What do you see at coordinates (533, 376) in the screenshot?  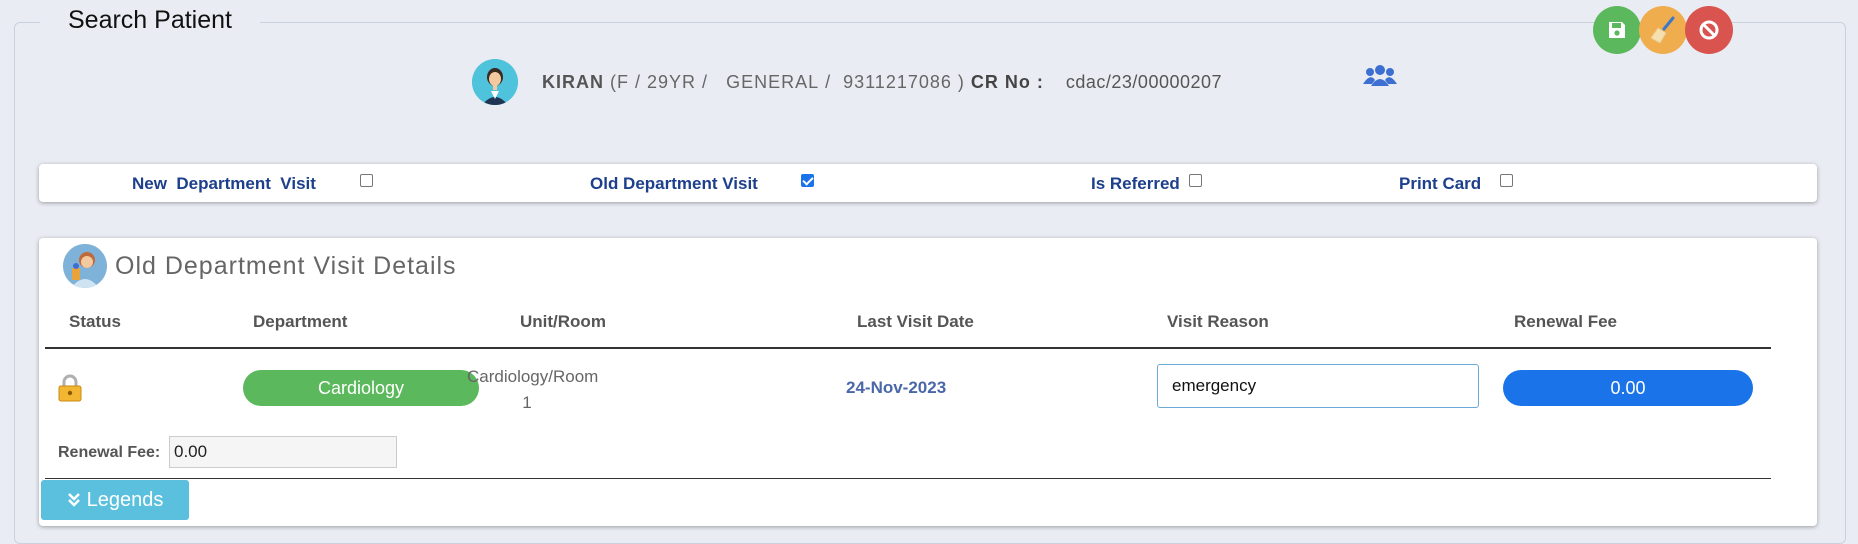 I see `unit-room-line1: Cardiology/Room` at bounding box center [533, 376].